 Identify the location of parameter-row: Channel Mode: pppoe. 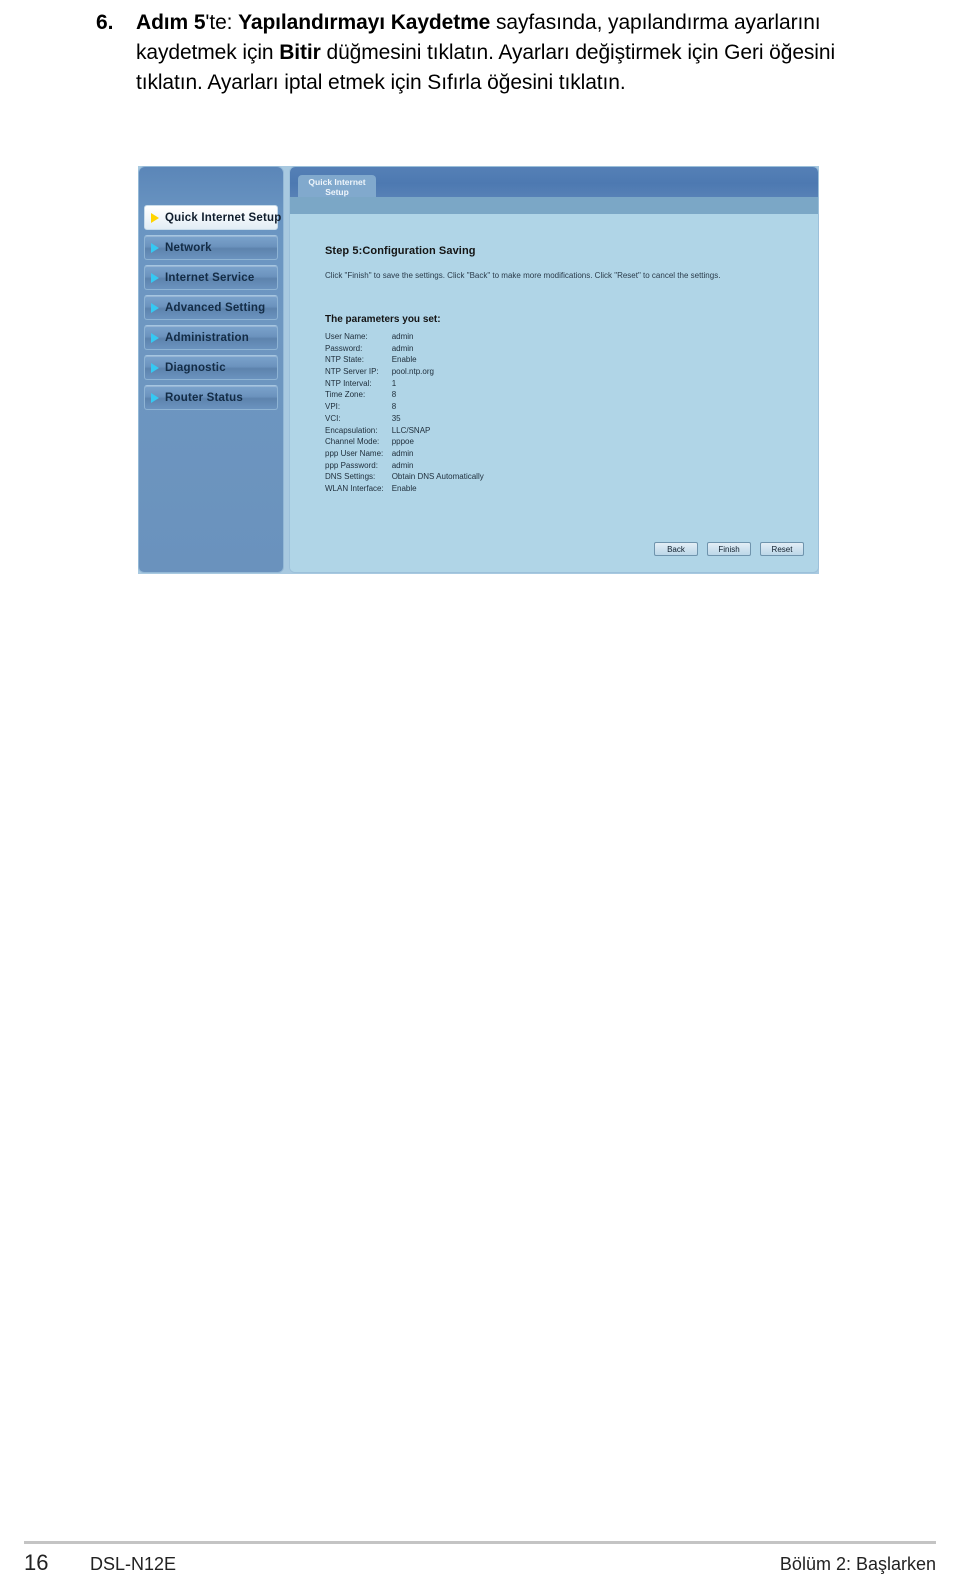
(404, 443).